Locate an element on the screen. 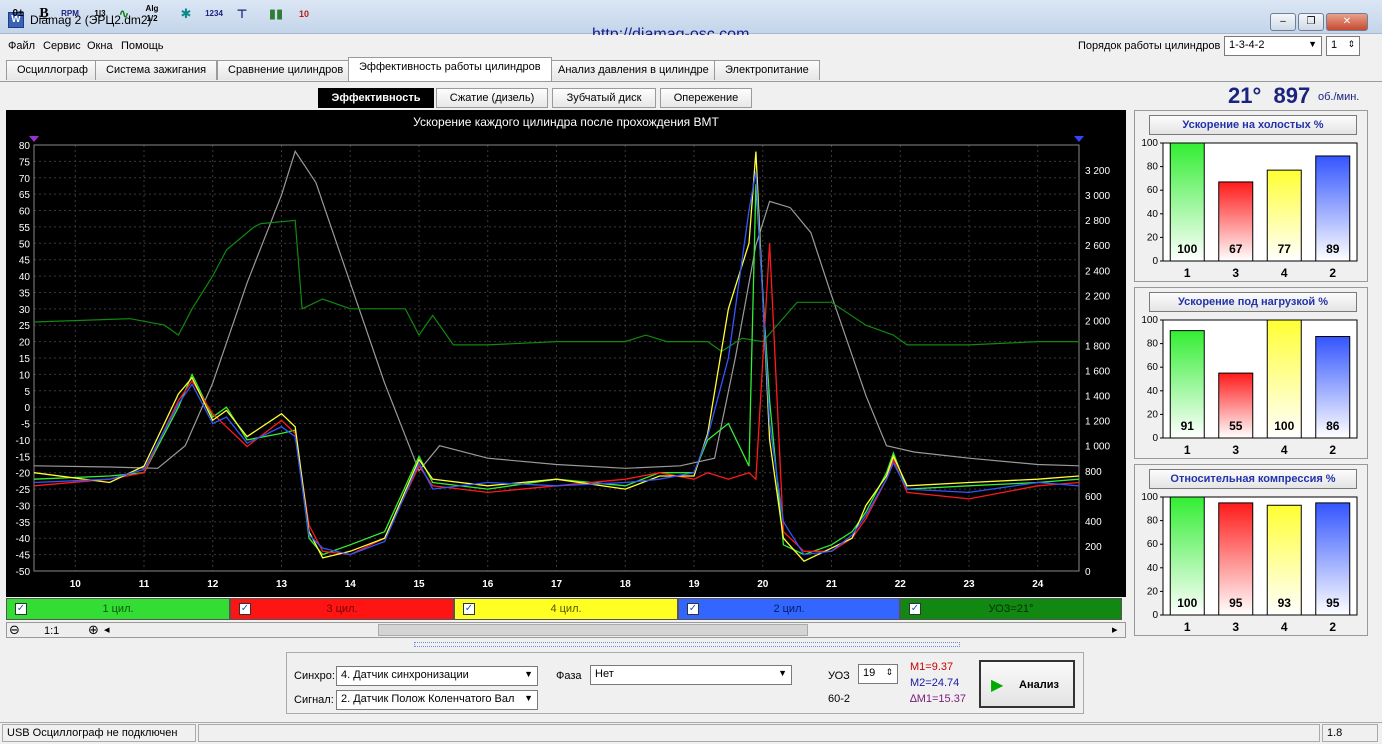 The width and height of the screenshot is (1382, 744). uoz-spinner: 19 ⇕ is located at coordinates (878, 674).